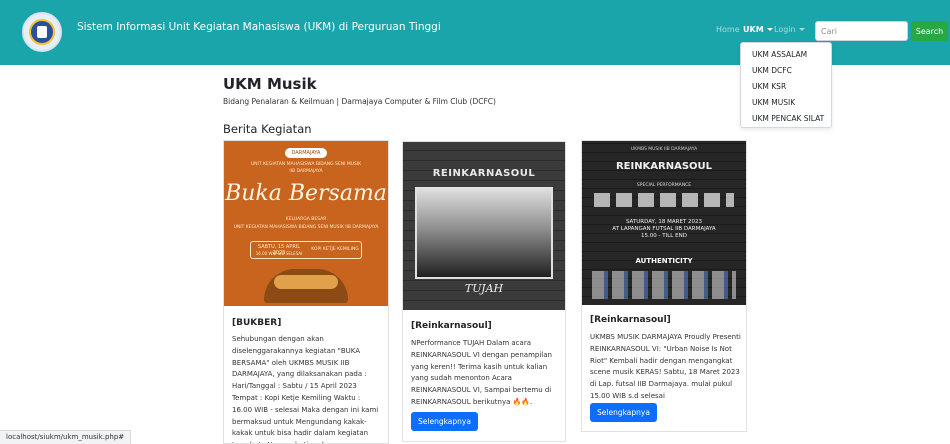  Describe the element at coordinates (769, 86) in the screenshot. I see `dropdown-item-ksr: UKM KSR` at that location.